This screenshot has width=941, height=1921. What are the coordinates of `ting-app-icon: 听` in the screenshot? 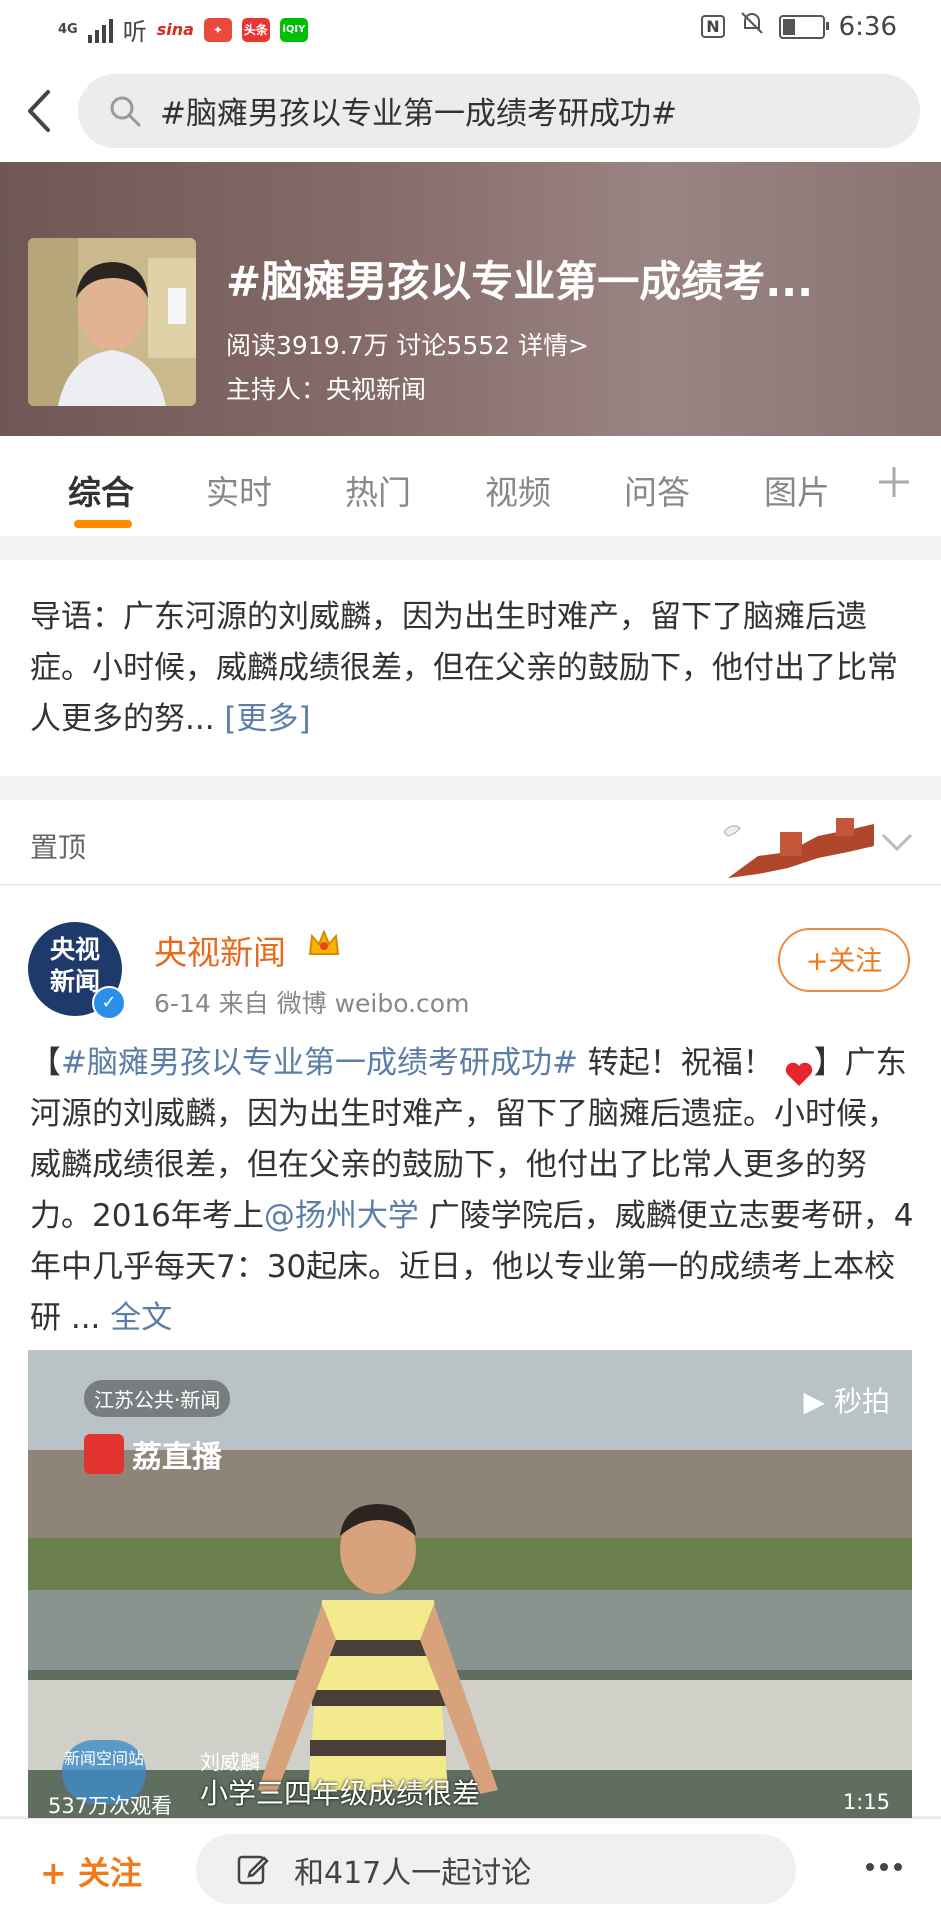 It's located at (134, 32).